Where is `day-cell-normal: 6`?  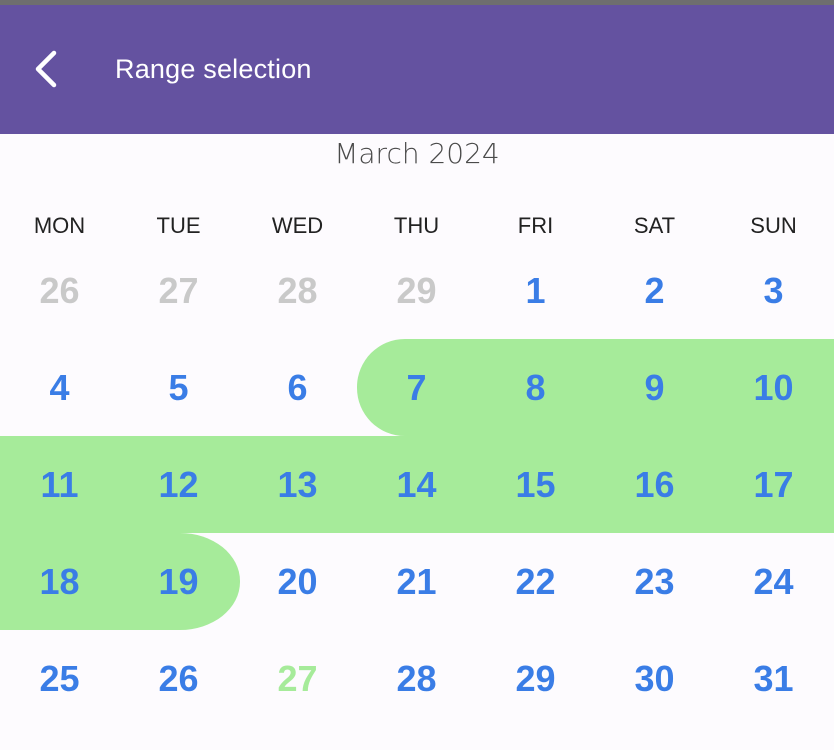
day-cell-normal: 6 is located at coordinates (297, 387).